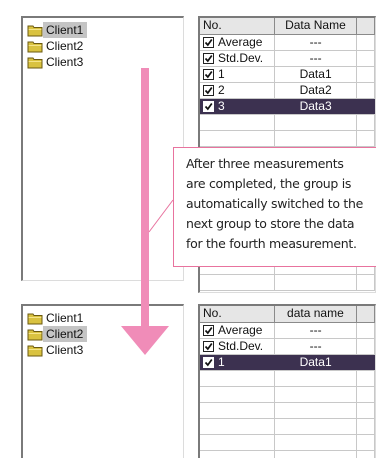  Describe the element at coordinates (270, 223) in the screenshot. I see `callout-line: next group to store the data` at that location.